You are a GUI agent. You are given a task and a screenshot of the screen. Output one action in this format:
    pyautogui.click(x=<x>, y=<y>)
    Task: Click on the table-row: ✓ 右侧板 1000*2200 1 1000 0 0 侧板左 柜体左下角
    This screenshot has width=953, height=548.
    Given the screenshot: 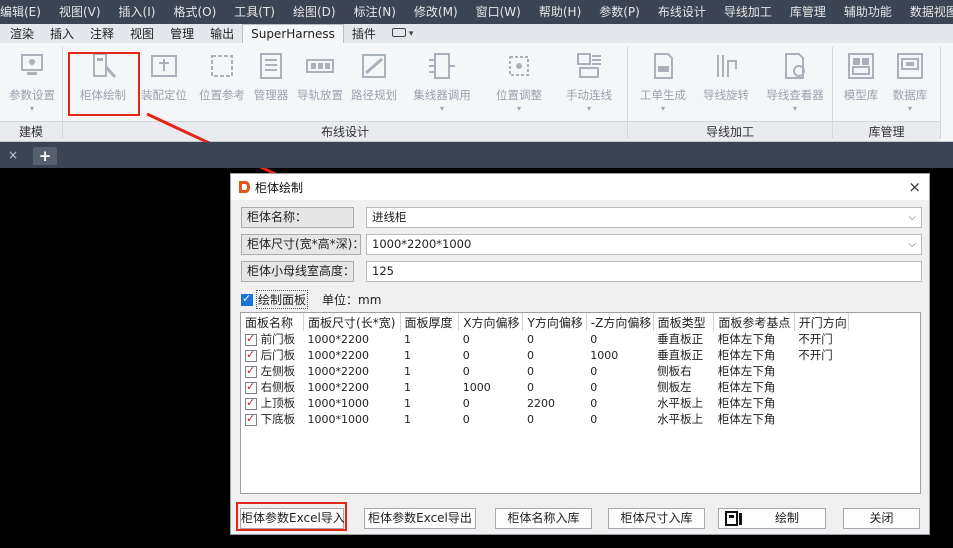 What is the action you would take?
    pyautogui.click(x=545, y=387)
    